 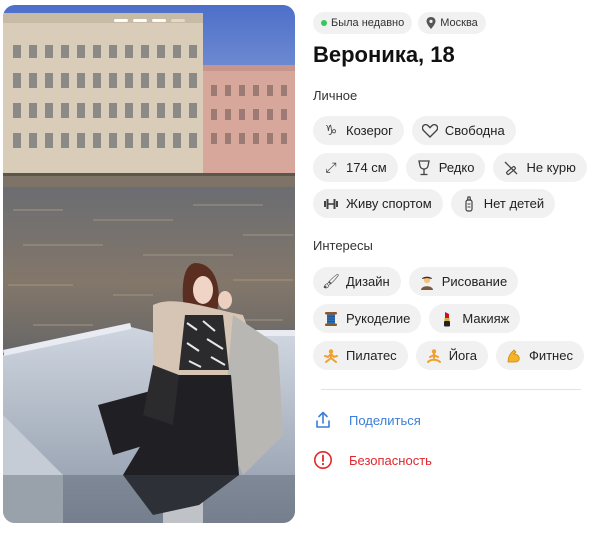 I want to click on flexed-biceps-icon, so click(x=514, y=356).